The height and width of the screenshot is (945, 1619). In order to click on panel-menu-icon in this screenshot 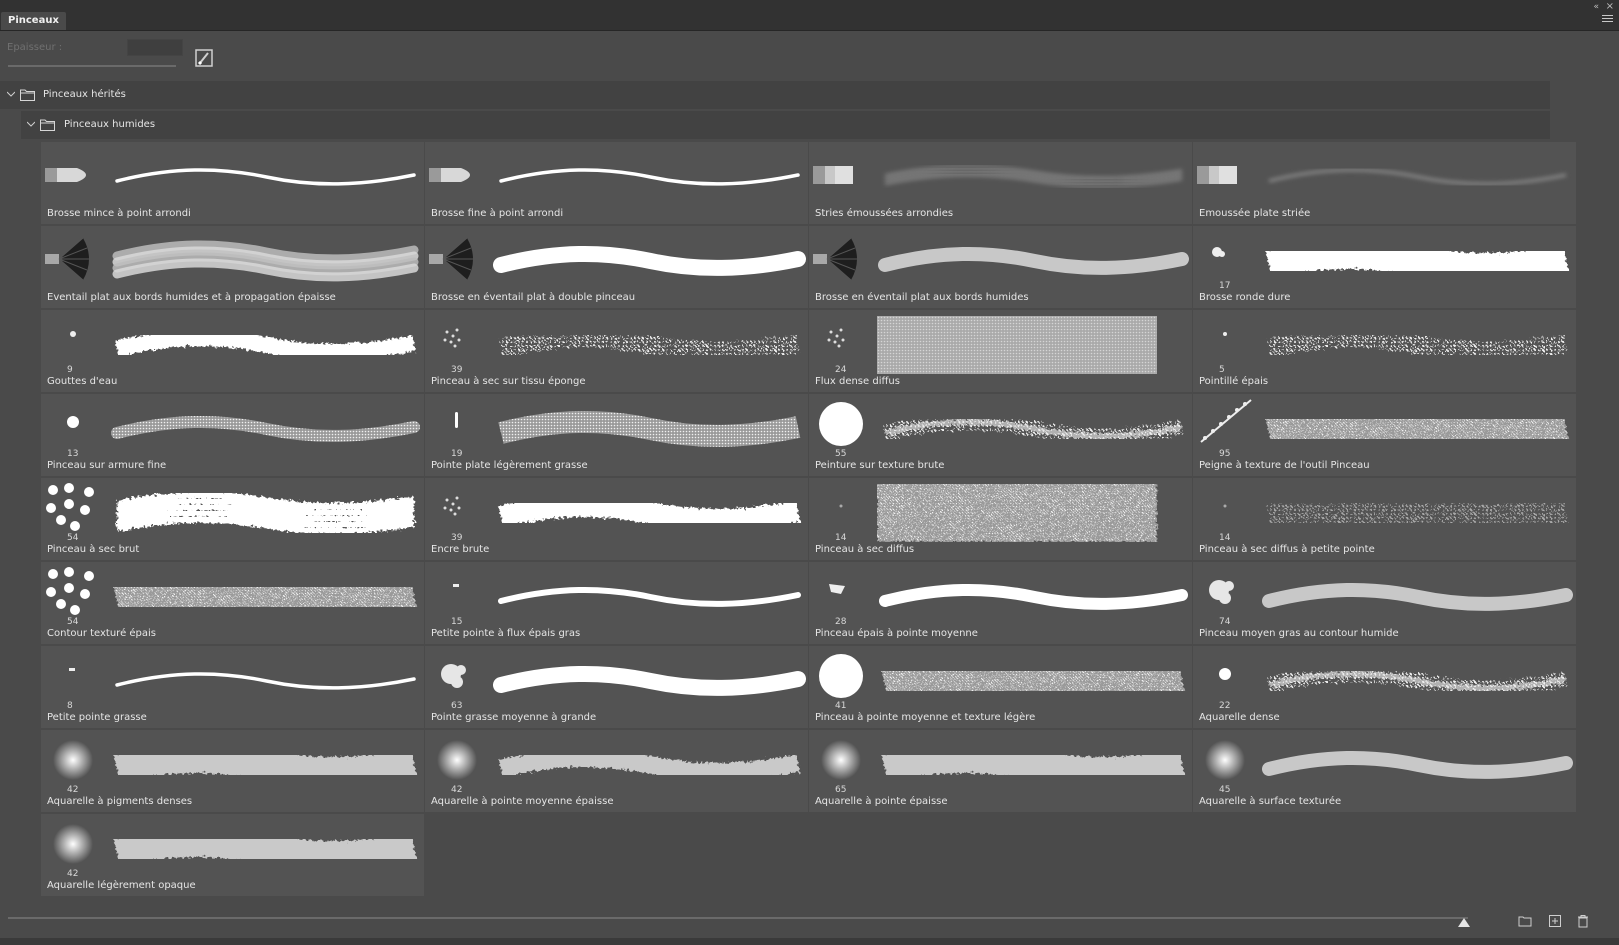, I will do `click(1607, 19)`.